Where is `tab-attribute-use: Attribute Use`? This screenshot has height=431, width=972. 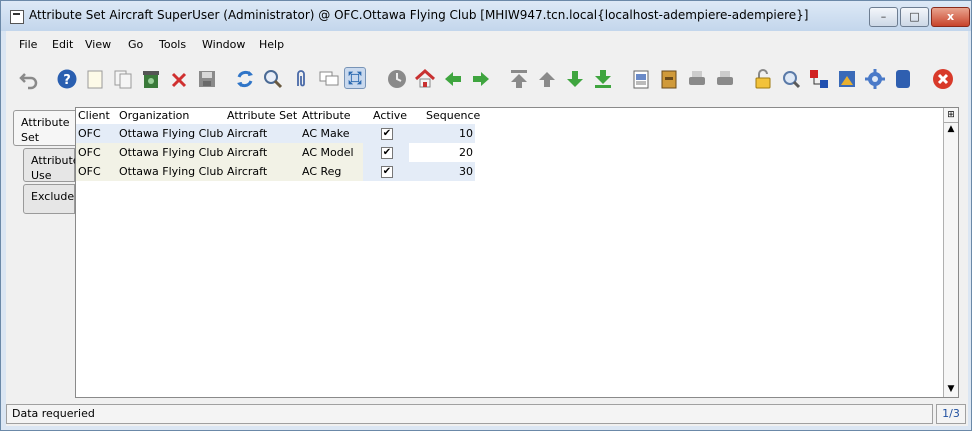 tab-attribute-use: Attribute Use is located at coordinates (51, 165).